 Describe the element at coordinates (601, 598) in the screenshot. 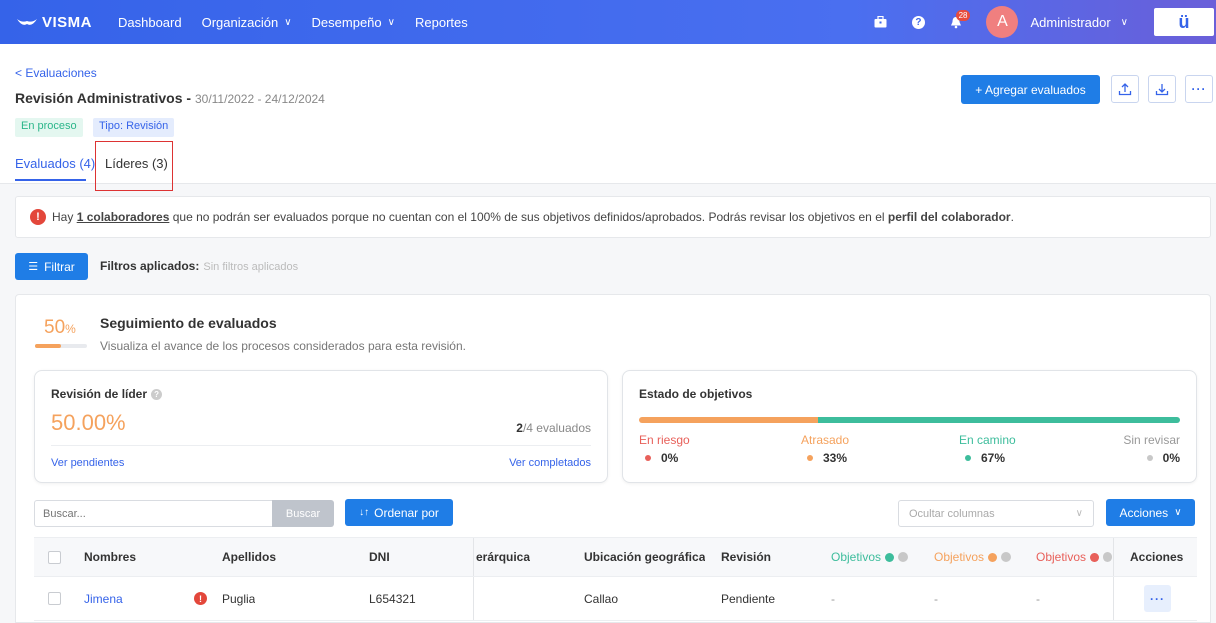

I see `cell-location: Callao` at that location.